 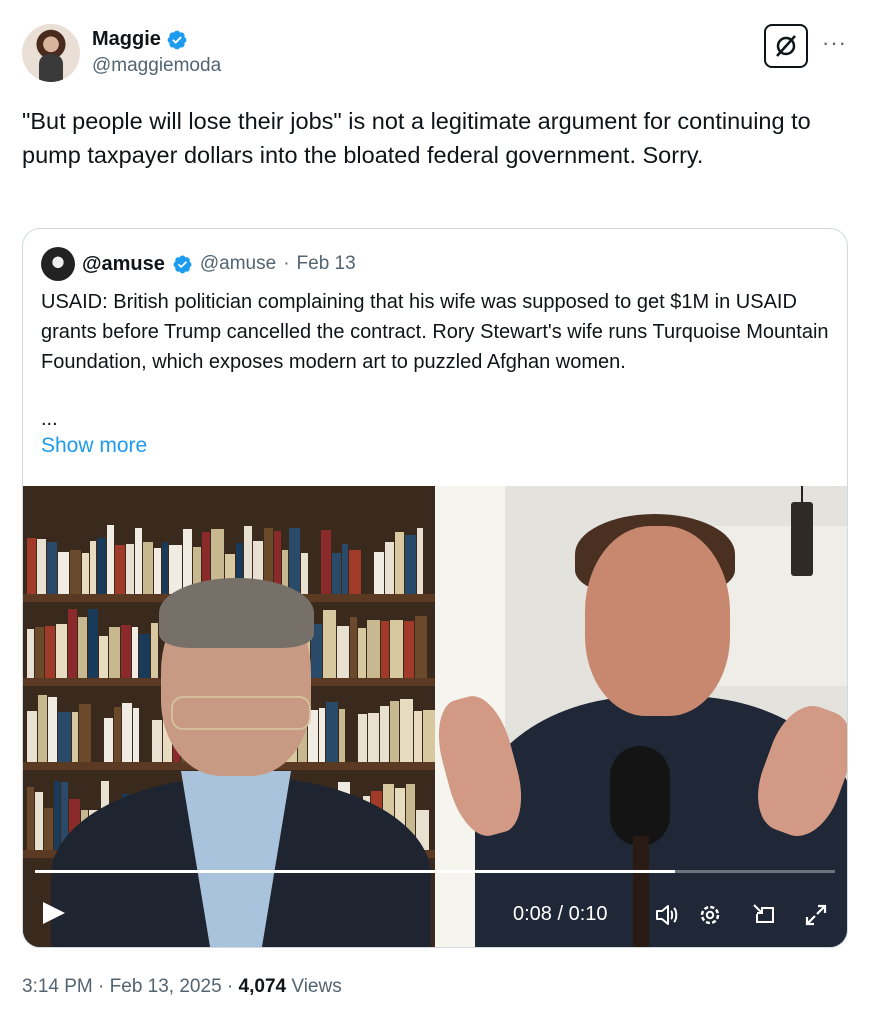 I want to click on author-handle: @maggiemoda, so click(x=156, y=66).